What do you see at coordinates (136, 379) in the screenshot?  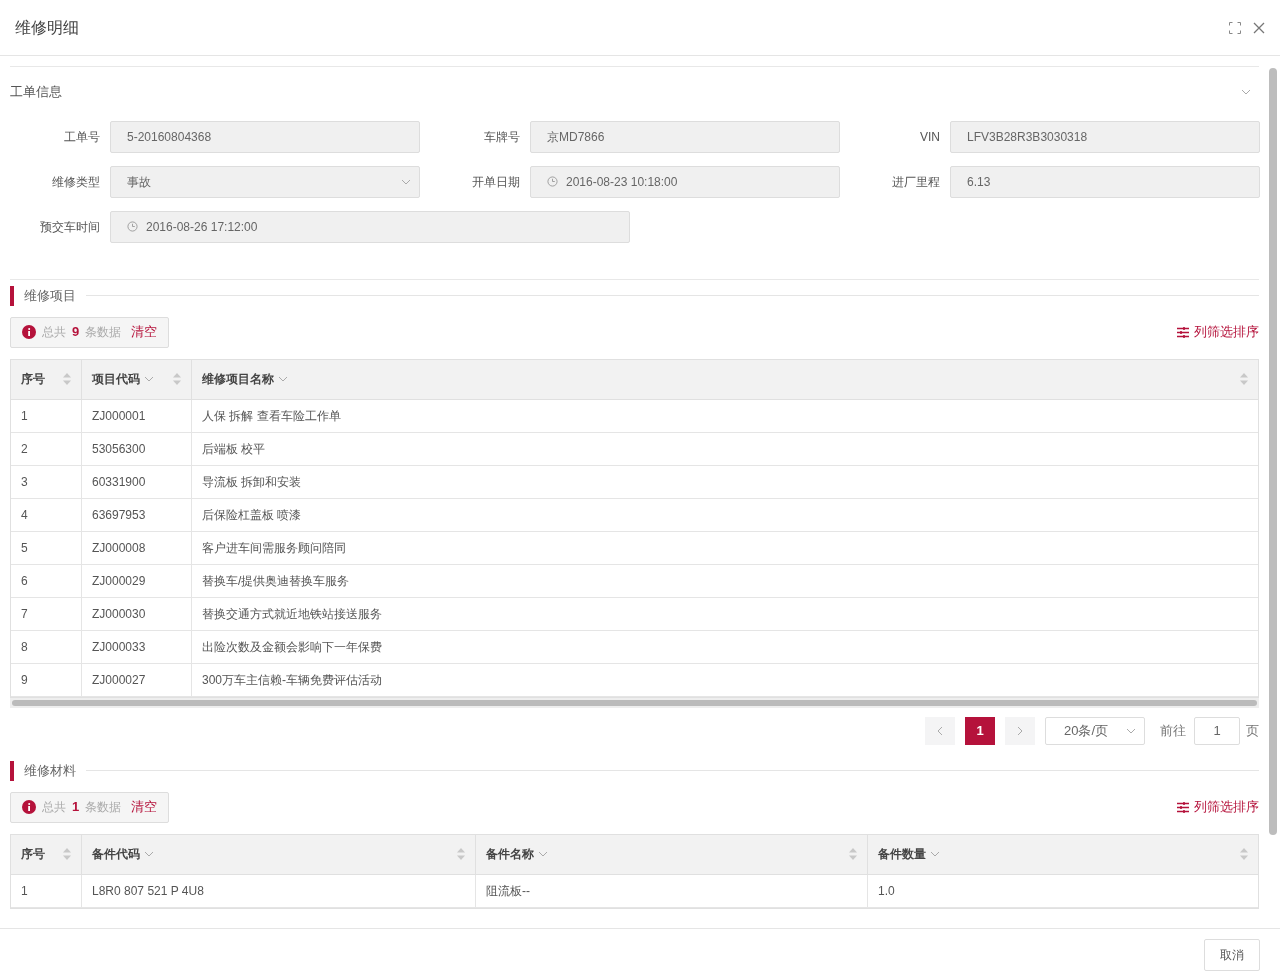 I see `column-header: 项目代码` at bounding box center [136, 379].